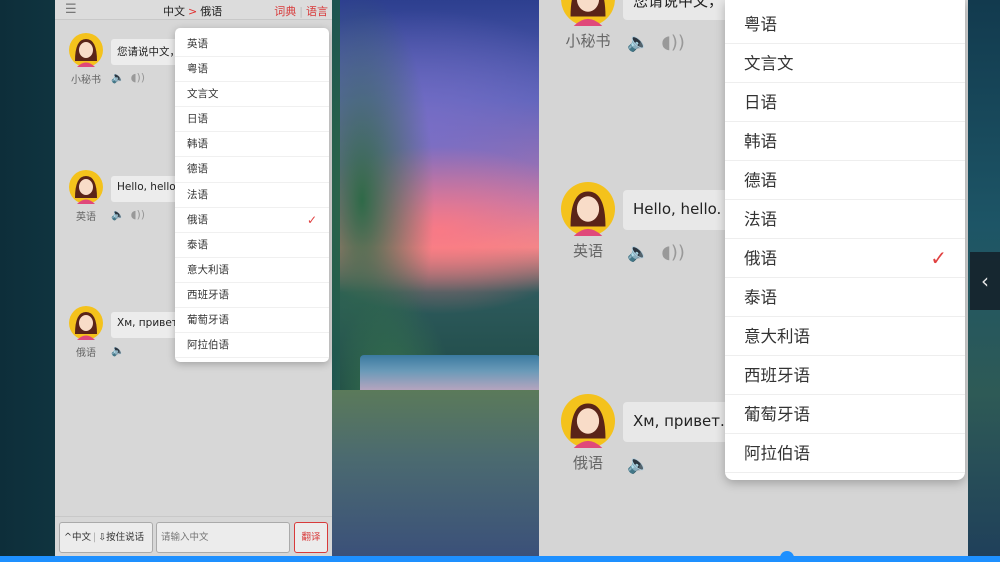 The height and width of the screenshot is (562, 1000). What do you see at coordinates (252, 45) in the screenshot?
I see `language-option: 英语` at bounding box center [252, 45].